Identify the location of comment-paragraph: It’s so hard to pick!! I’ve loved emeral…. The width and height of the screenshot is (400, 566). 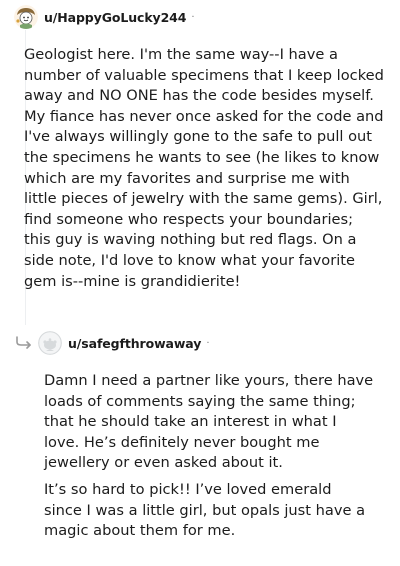
(205, 510).